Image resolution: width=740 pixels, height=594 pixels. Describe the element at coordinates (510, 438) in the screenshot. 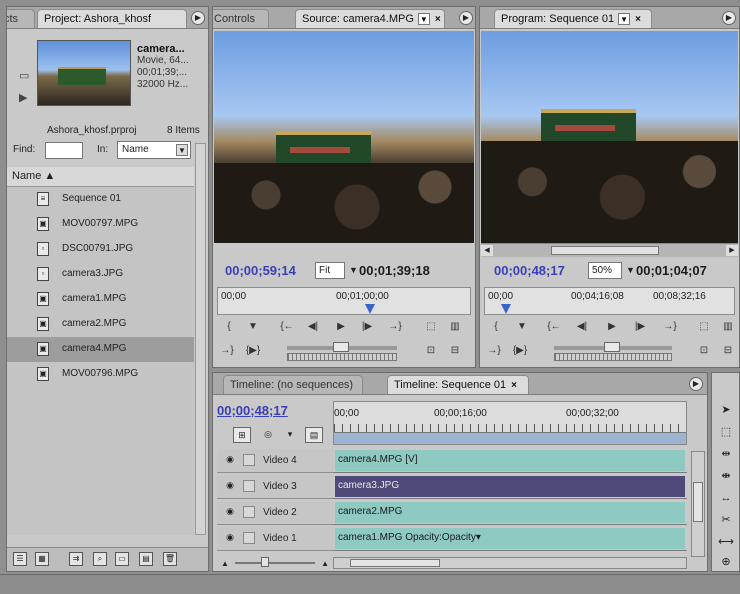

I see `work-area-bar` at that location.